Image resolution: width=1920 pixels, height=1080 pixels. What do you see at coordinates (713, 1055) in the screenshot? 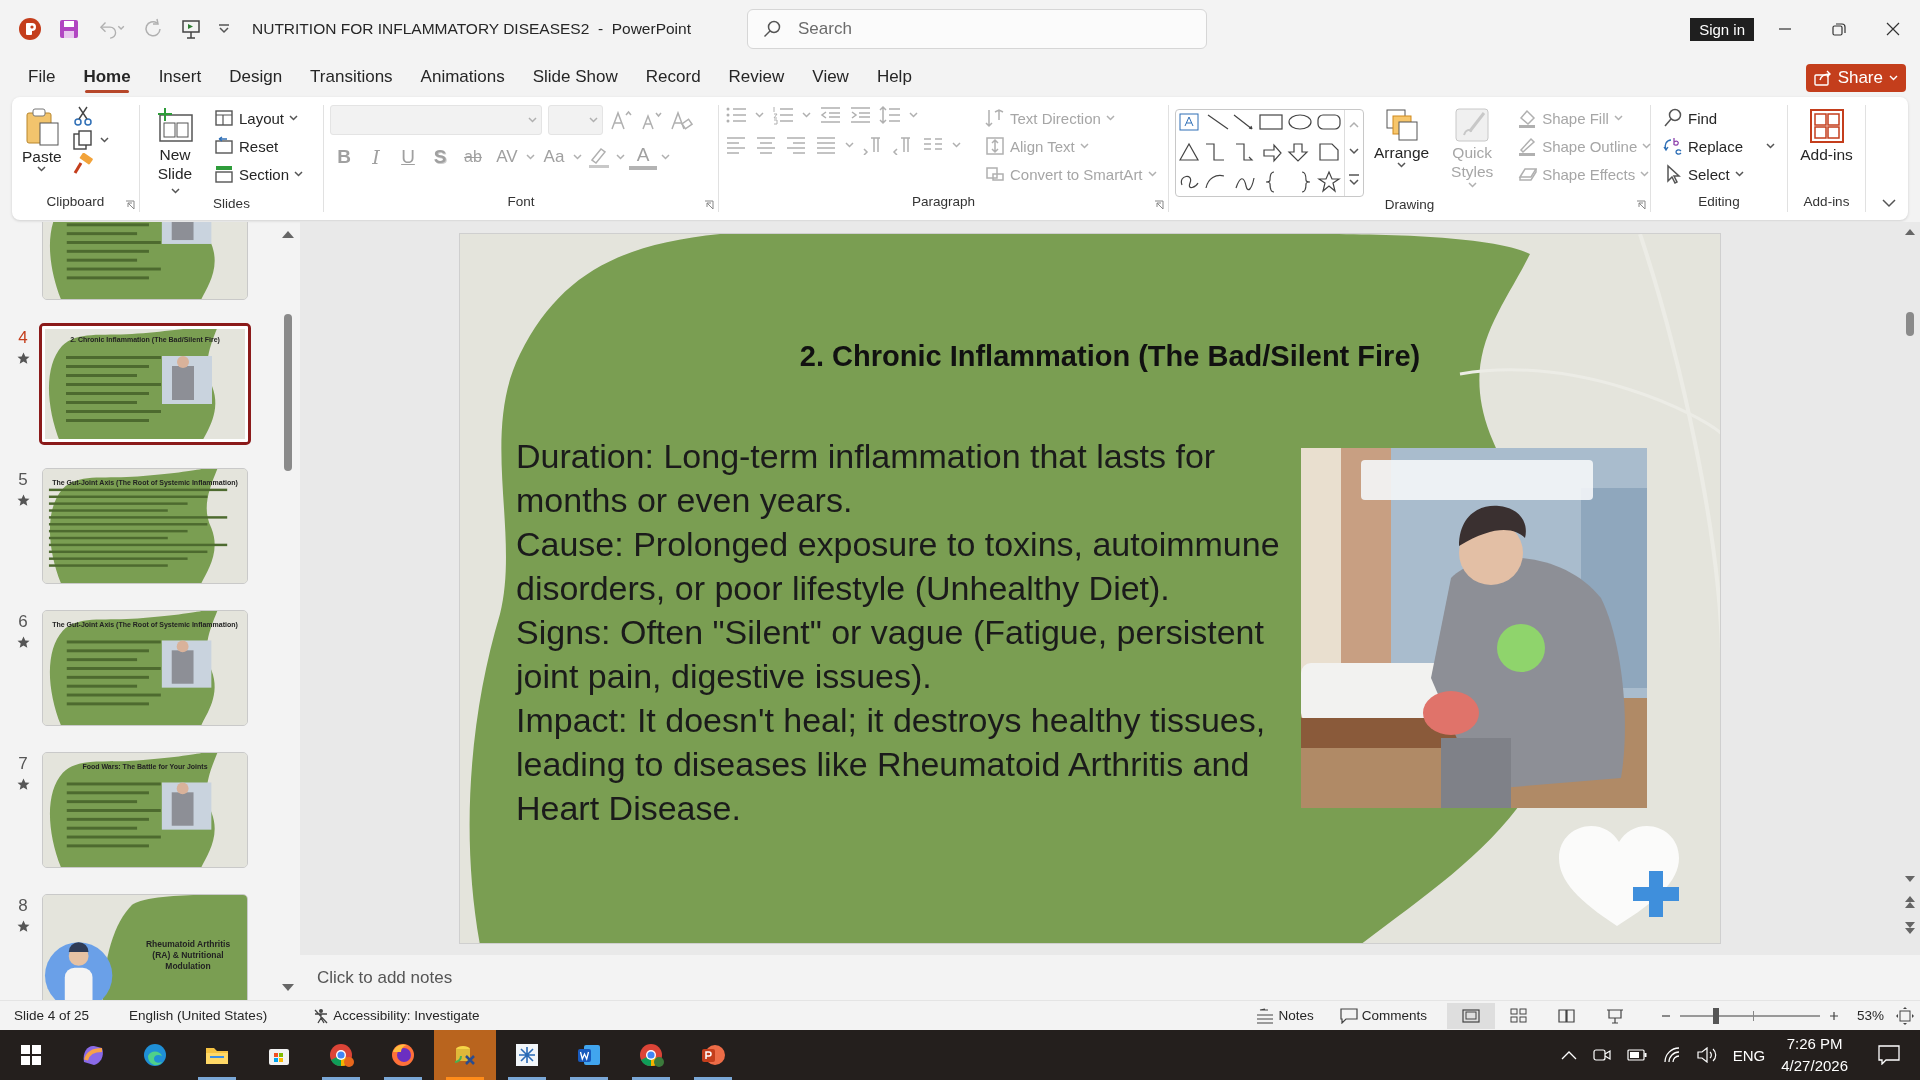
I see `powerpoint-icon` at bounding box center [713, 1055].